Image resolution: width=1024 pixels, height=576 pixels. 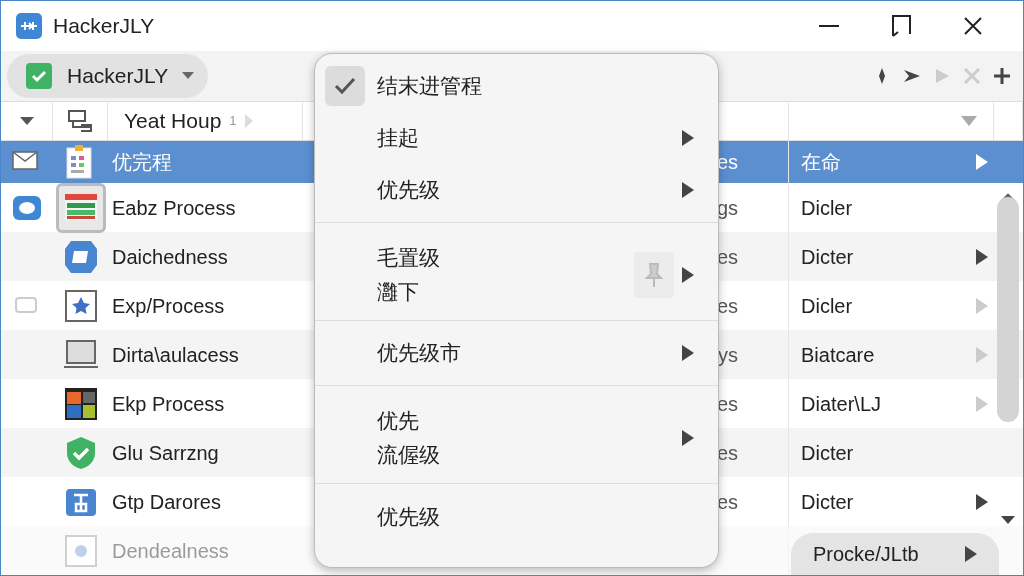 What do you see at coordinates (104, 26) in the screenshot?
I see `window-title: HackerJLY` at bounding box center [104, 26].